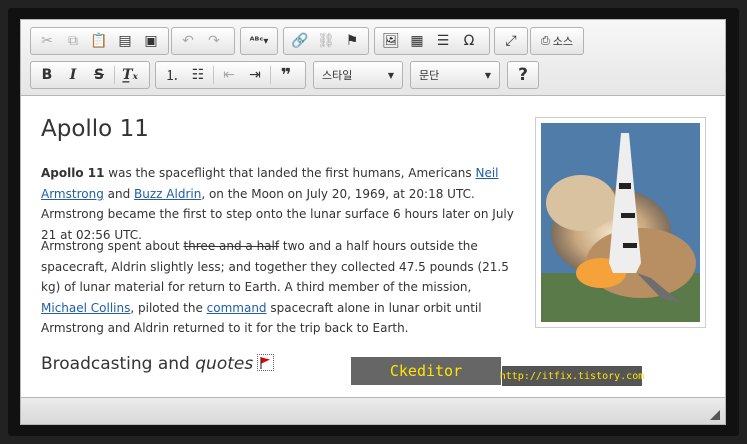 This screenshot has height=444, width=747. Describe the element at coordinates (715, 415) in the screenshot. I see `resize-handle-icon` at that location.